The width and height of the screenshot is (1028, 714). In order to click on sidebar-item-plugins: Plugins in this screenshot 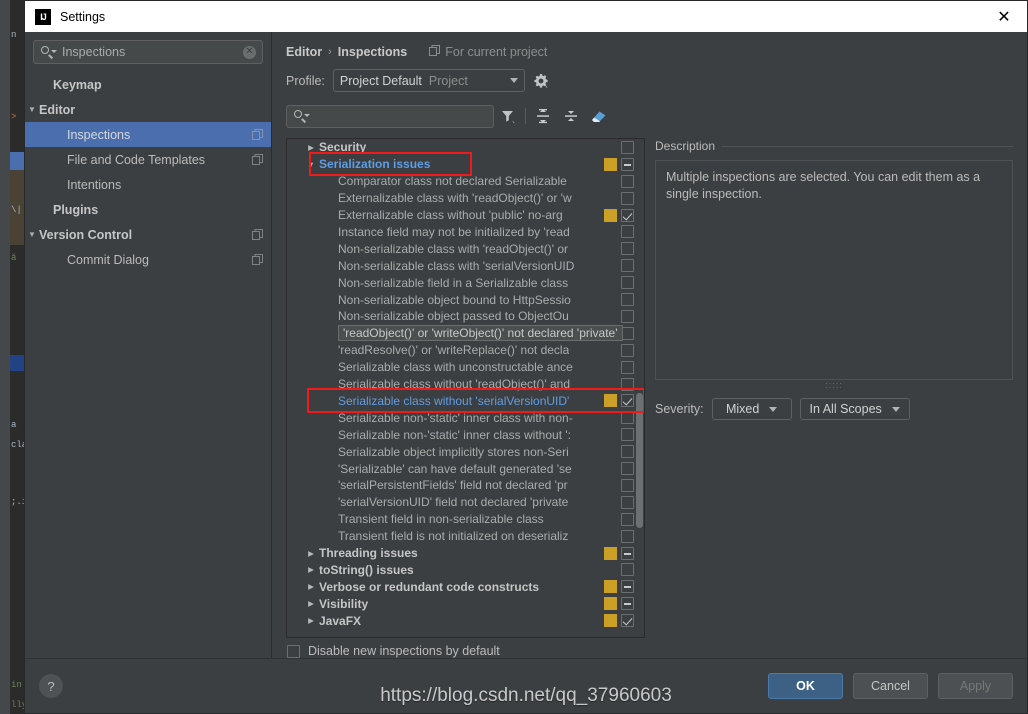, I will do `click(148, 209)`.